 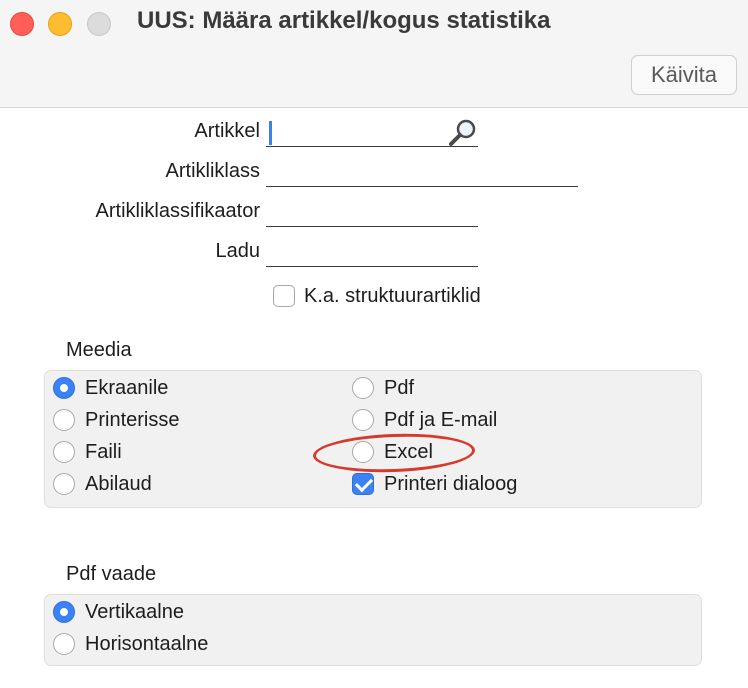 What do you see at coordinates (111, 574) in the screenshot?
I see `pdf-view-heading: Pdf vaade` at bounding box center [111, 574].